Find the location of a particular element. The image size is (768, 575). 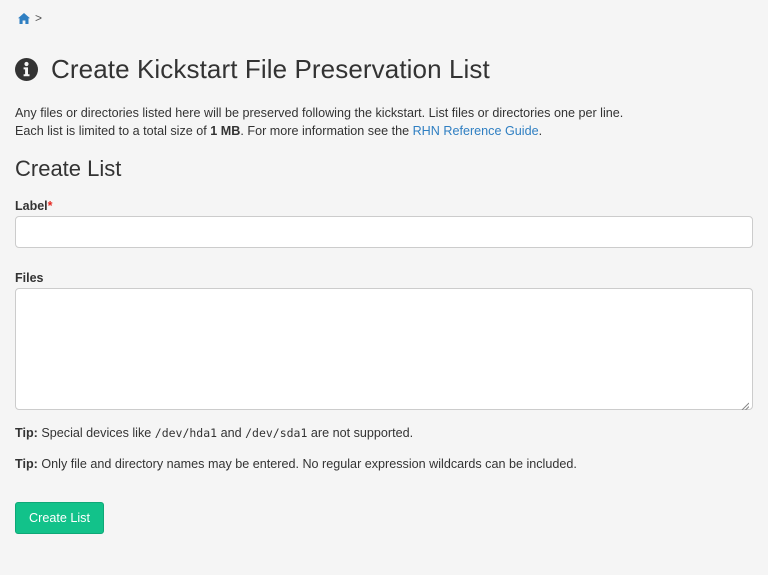

reference-guide-link: RHN Reference Guide is located at coordinates (476, 131).